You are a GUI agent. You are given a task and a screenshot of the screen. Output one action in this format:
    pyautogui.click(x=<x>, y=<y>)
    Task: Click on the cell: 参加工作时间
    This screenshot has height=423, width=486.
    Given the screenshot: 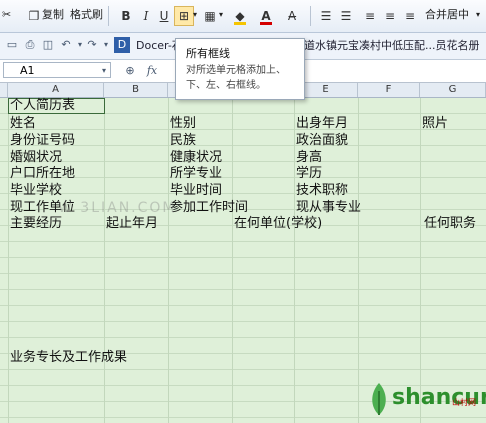 What is the action you would take?
    pyautogui.click(x=209, y=208)
    